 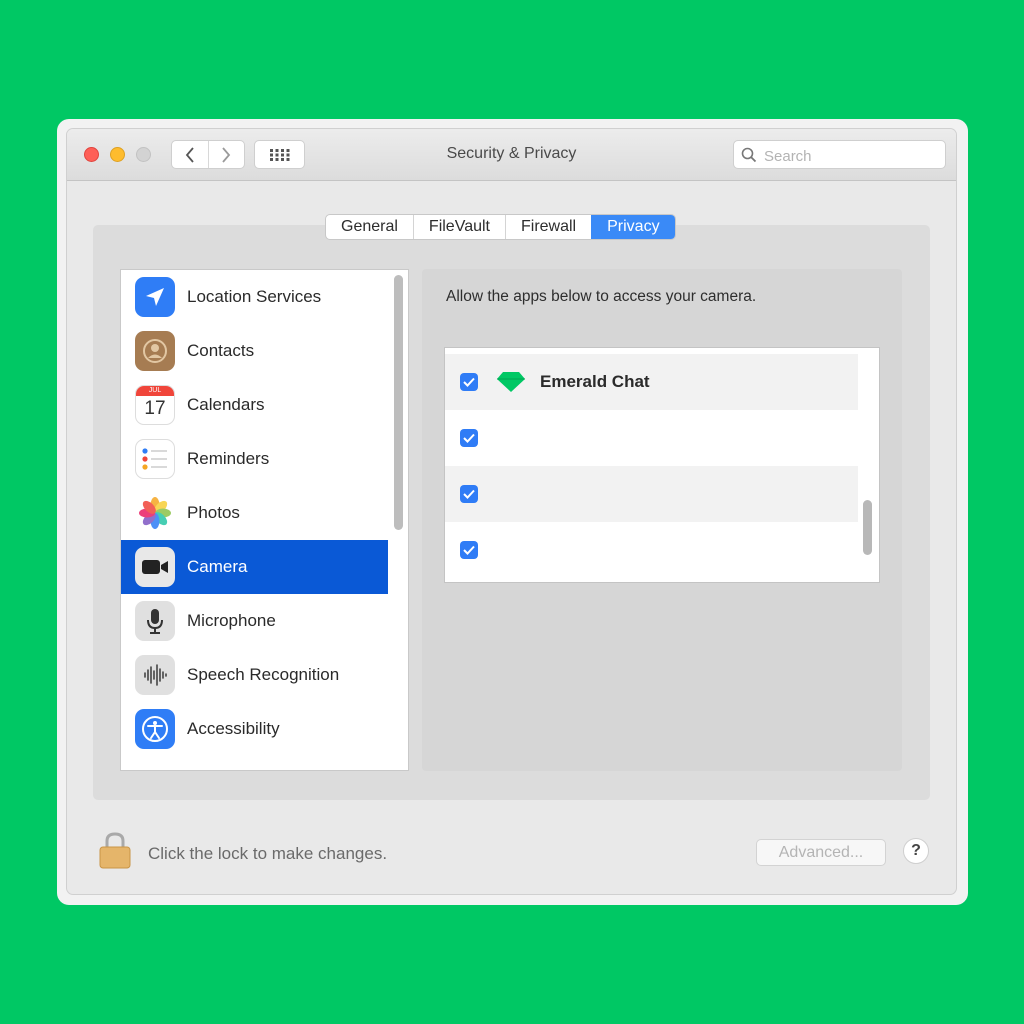 What do you see at coordinates (511, 382) in the screenshot?
I see `emerald-gem-icon` at bounding box center [511, 382].